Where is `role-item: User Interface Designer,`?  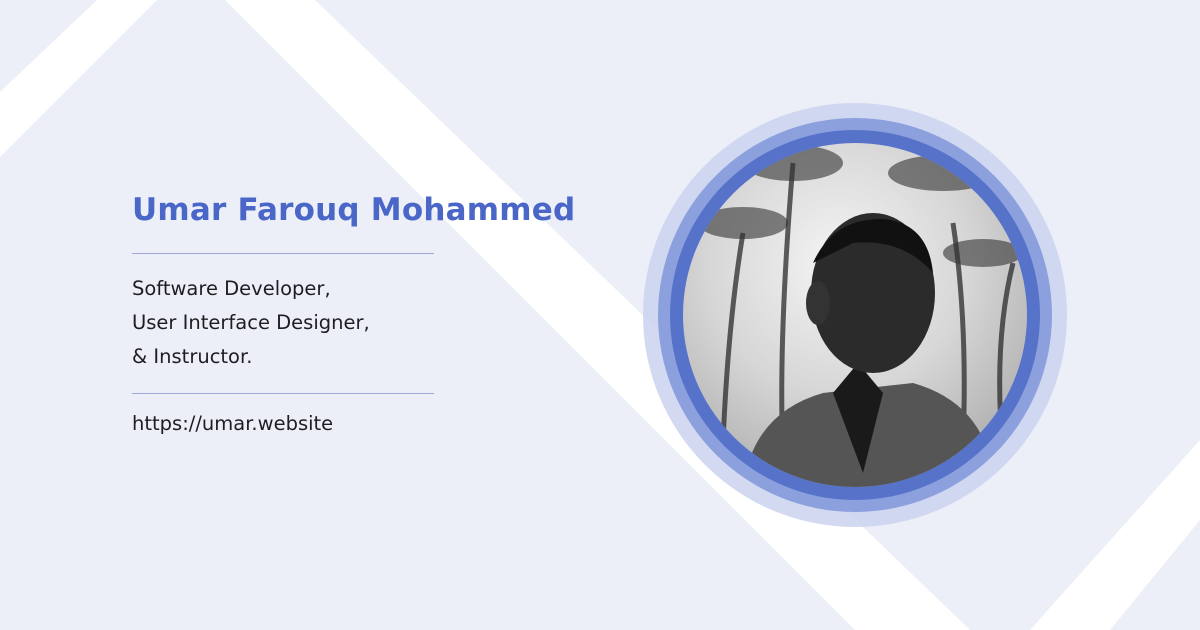
role-item: User Interface Designer, is located at coordinates (251, 322).